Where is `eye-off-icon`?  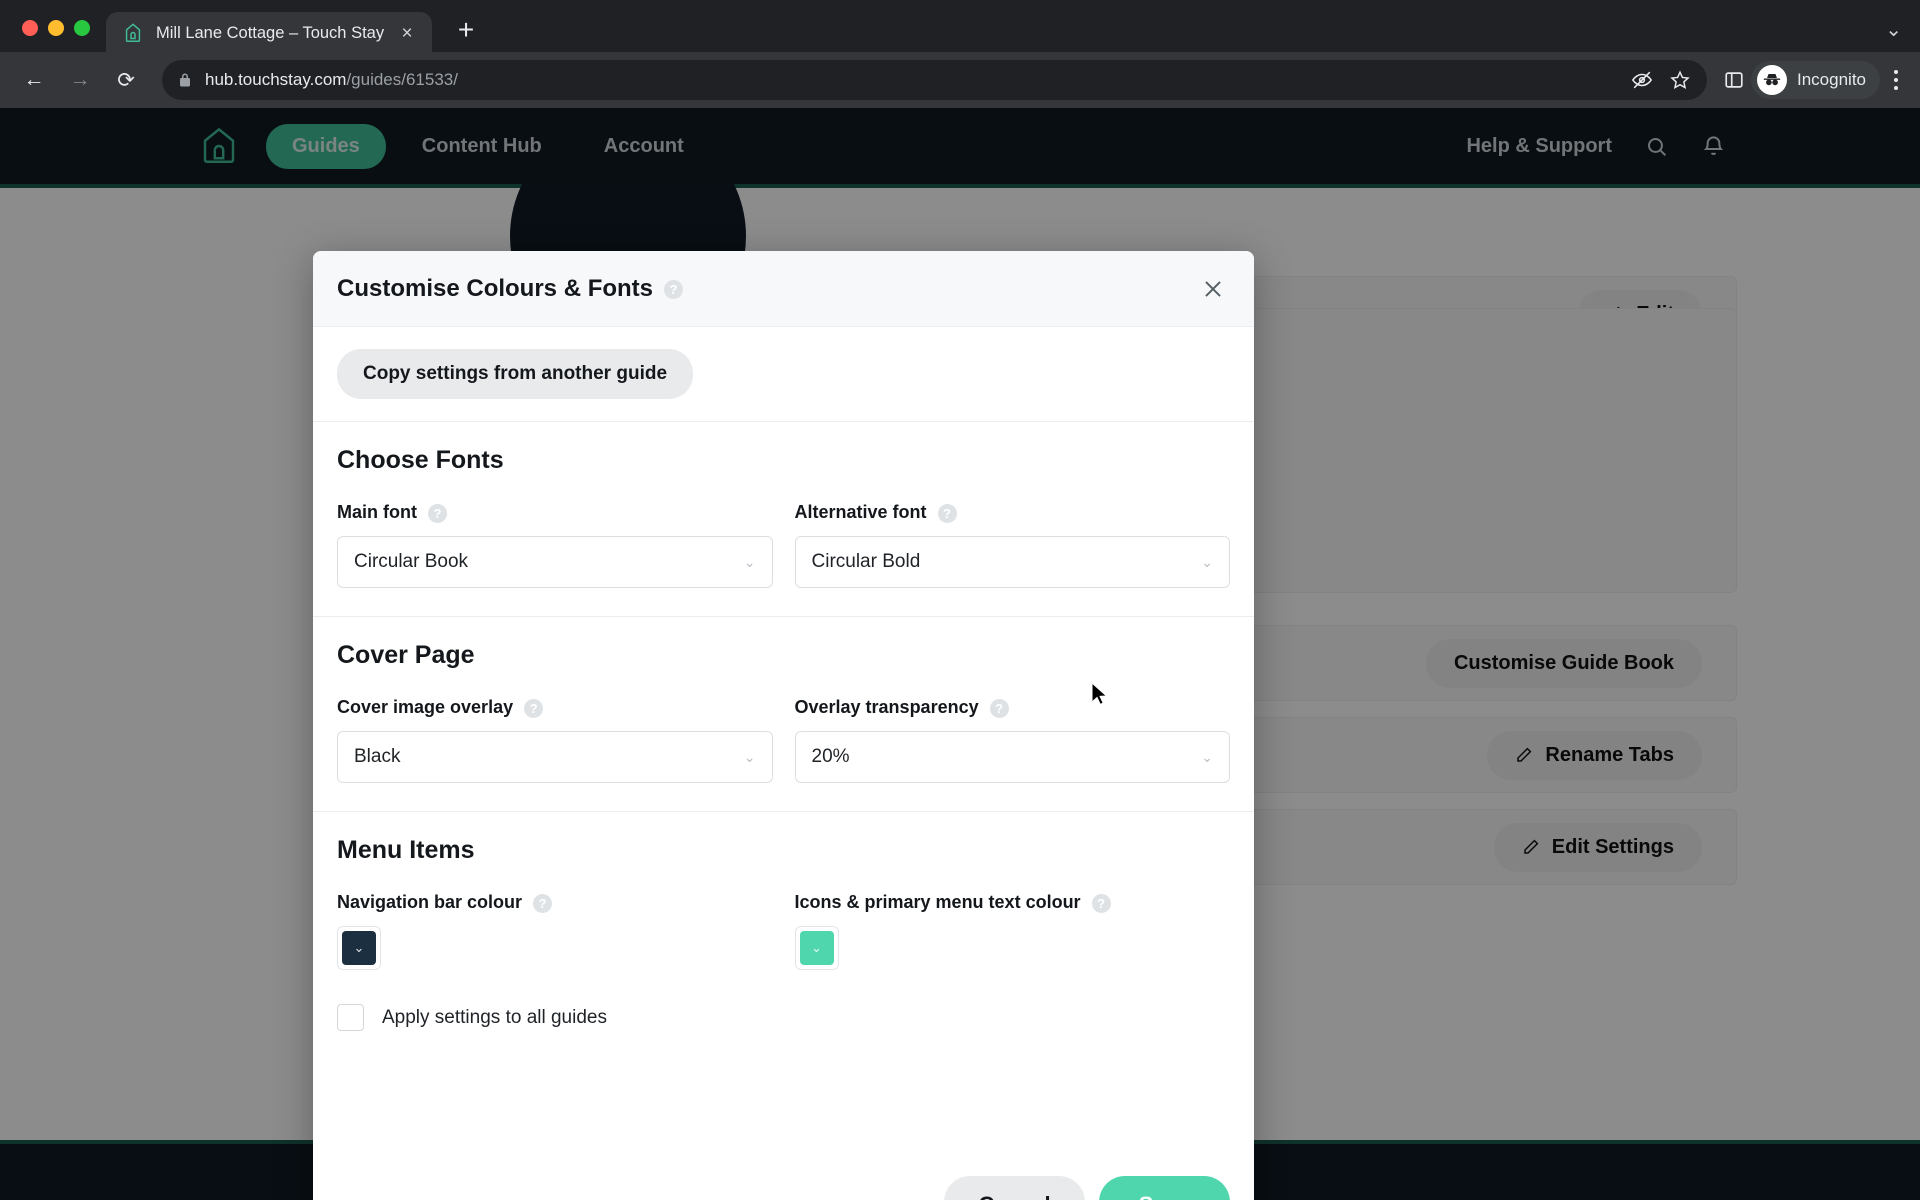
eye-off-icon is located at coordinates (1642, 80).